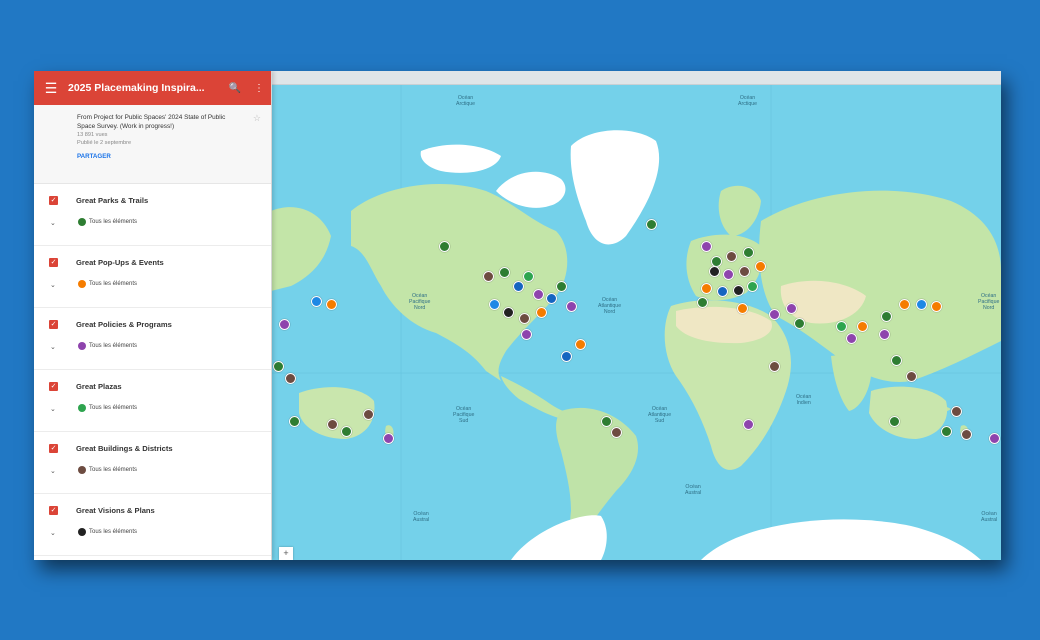  Describe the element at coordinates (286, 553) in the screenshot. I see `zoom-in-button: +` at that location.